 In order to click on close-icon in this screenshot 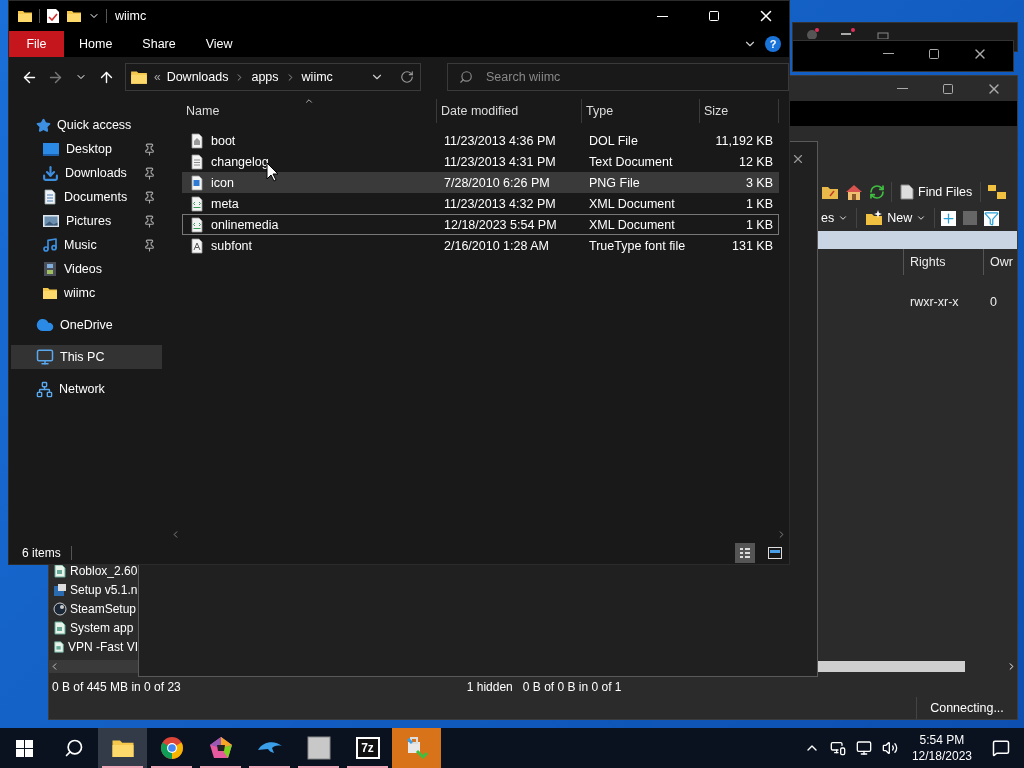, I will do `click(798, 159)`.